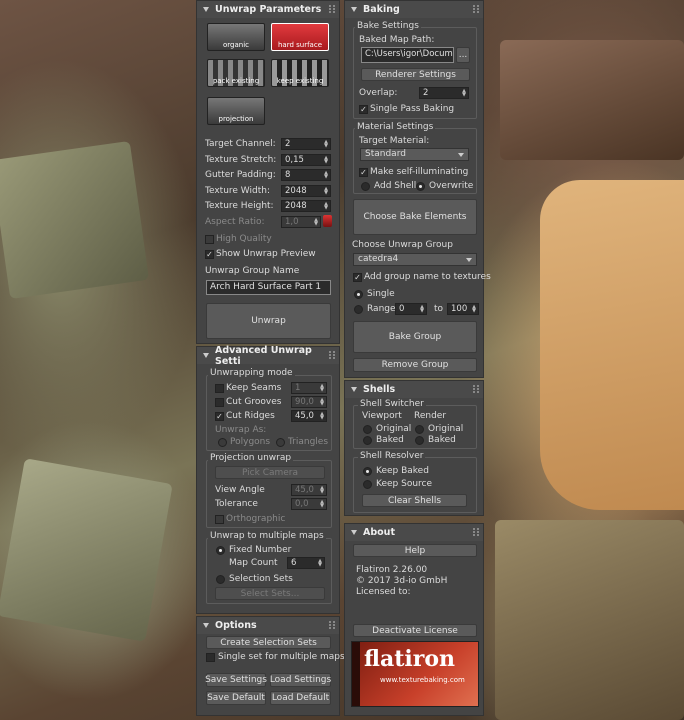 This screenshot has width=684, height=720. Describe the element at coordinates (239, 206) in the screenshot. I see `texture-height-label: Texture Height:` at that location.